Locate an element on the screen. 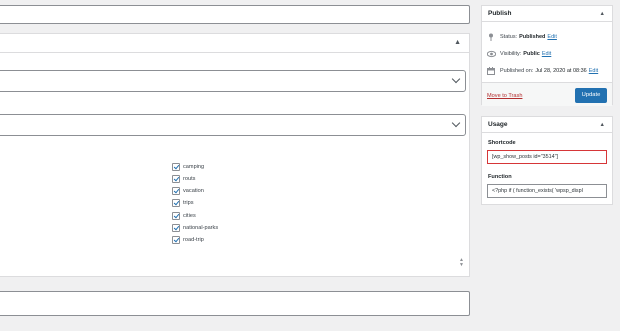  tag-checkbox-row: national-parks is located at coordinates (195, 227).